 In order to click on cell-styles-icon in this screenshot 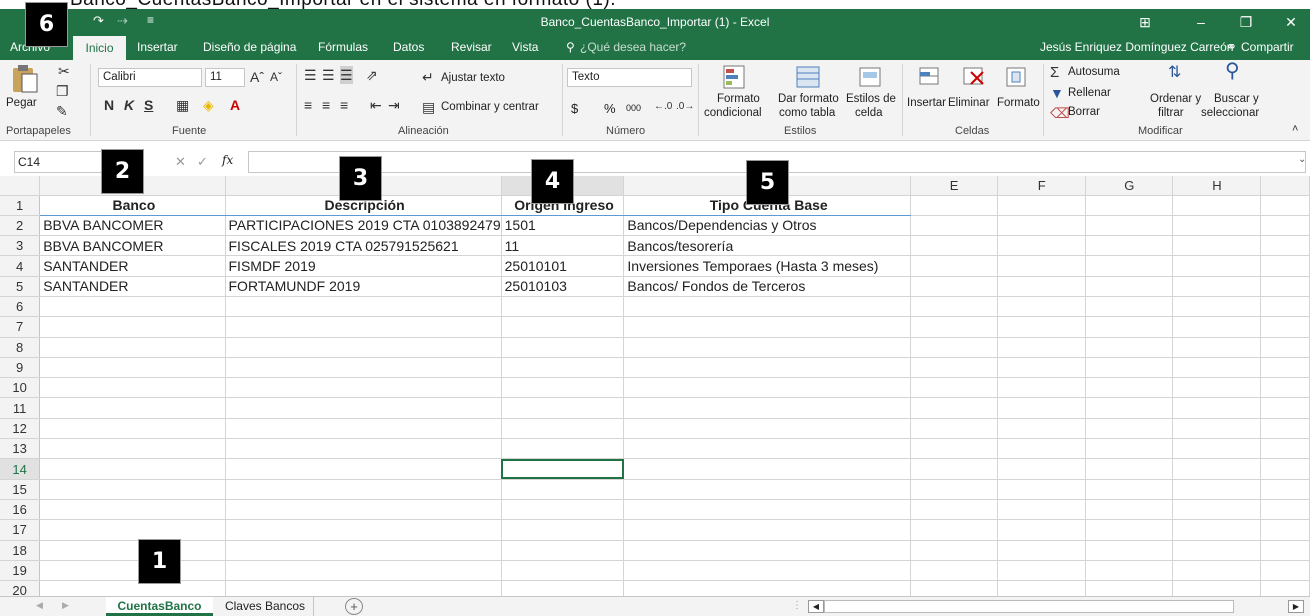, I will do `click(871, 77)`.